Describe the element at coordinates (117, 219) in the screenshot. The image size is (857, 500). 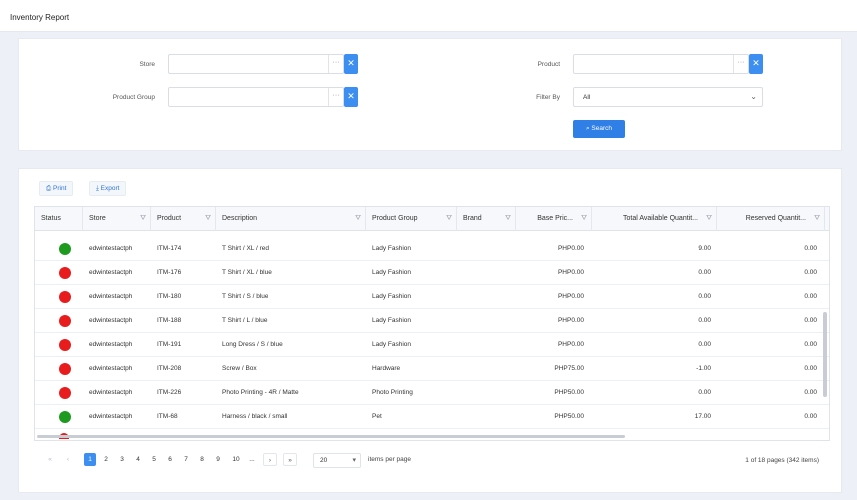
I see `header-store: Store ⛛` at that location.